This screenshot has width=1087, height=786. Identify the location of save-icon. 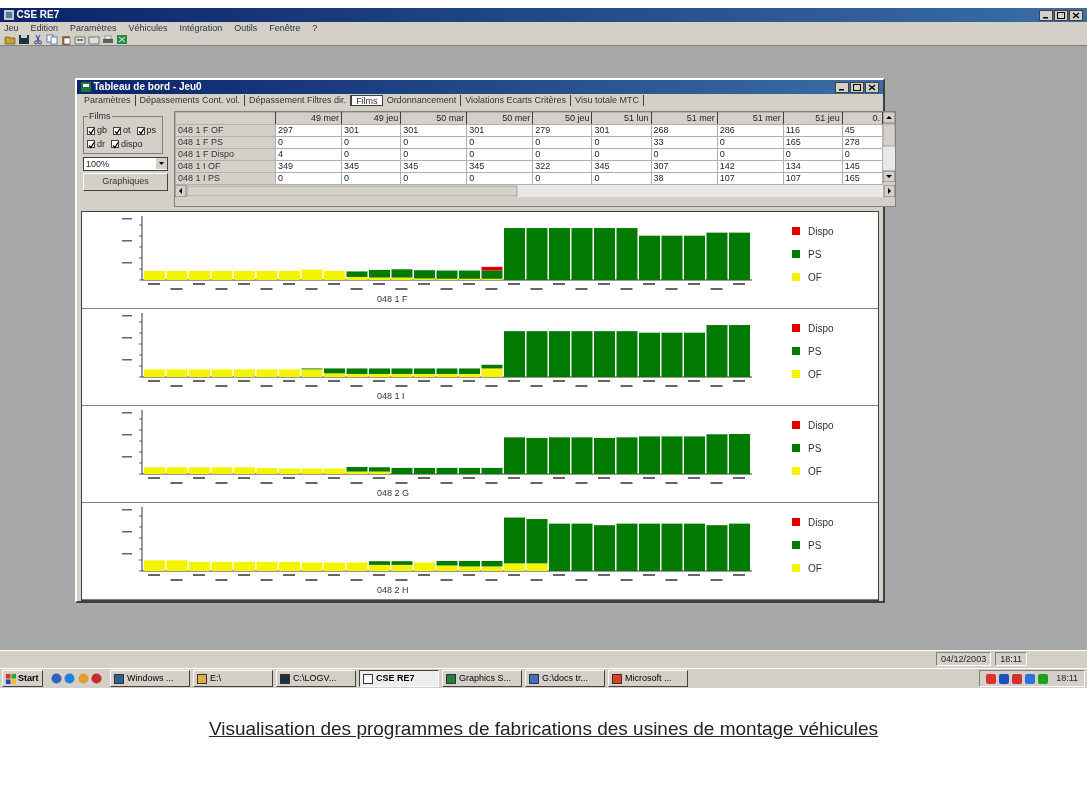
(24, 39).